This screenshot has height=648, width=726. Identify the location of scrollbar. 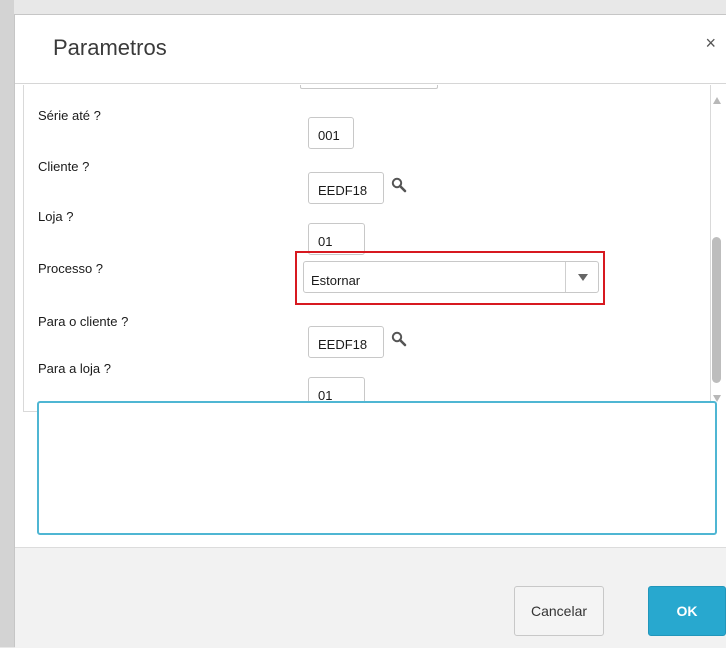
(718, 248).